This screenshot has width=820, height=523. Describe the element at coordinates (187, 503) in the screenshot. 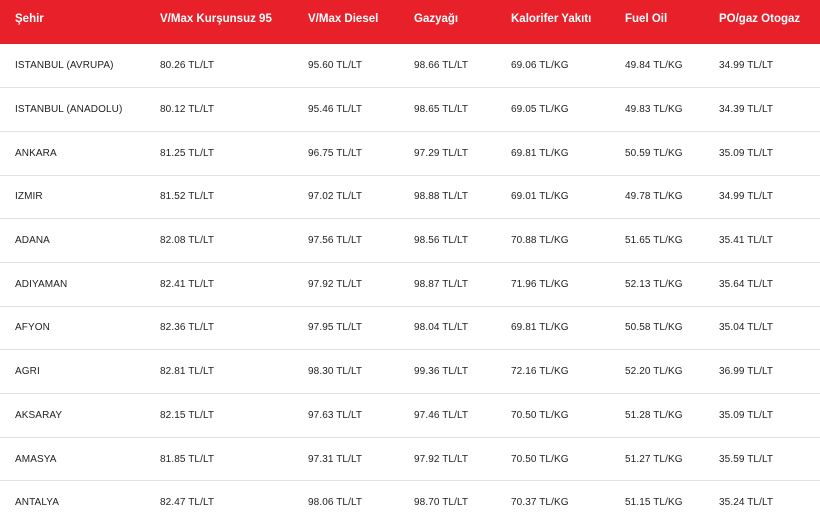

I see `cell-gasoline-95: 82.47 TL/LT` at that location.